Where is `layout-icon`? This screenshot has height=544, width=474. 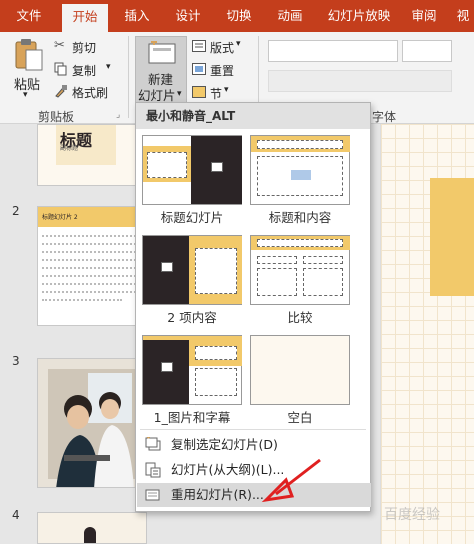
layout-icon is located at coordinates (199, 46).